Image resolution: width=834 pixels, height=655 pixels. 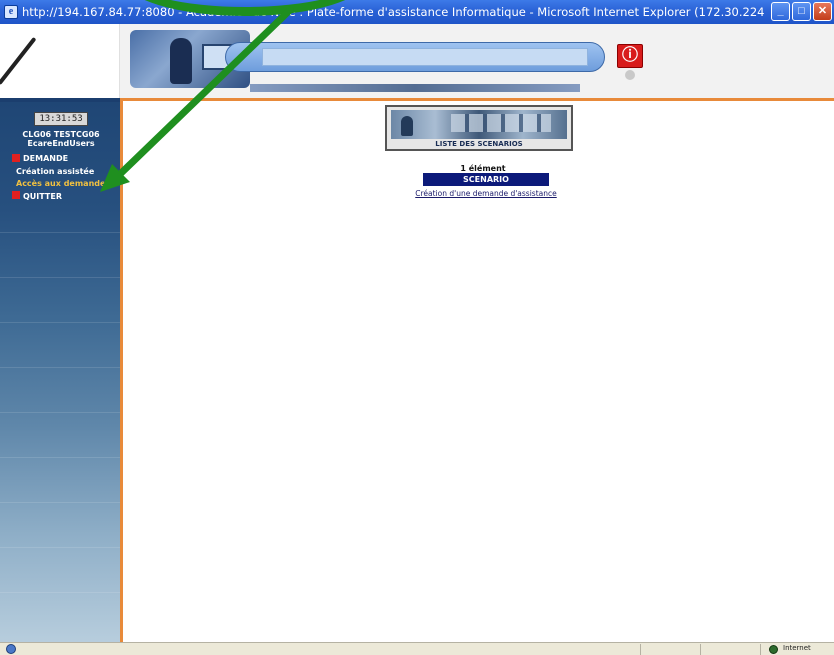 I want to click on user-name: CLG06 TESTCG06, so click(x=61, y=134).